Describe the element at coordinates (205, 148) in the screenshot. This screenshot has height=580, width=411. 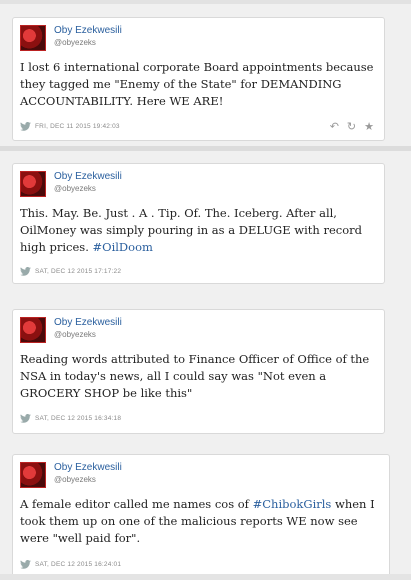
I see `divider` at that location.